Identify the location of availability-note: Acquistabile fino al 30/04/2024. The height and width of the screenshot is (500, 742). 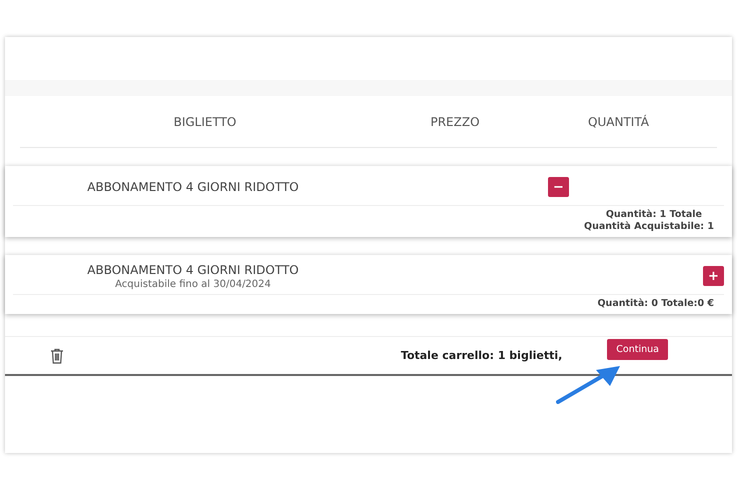
(193, 284).